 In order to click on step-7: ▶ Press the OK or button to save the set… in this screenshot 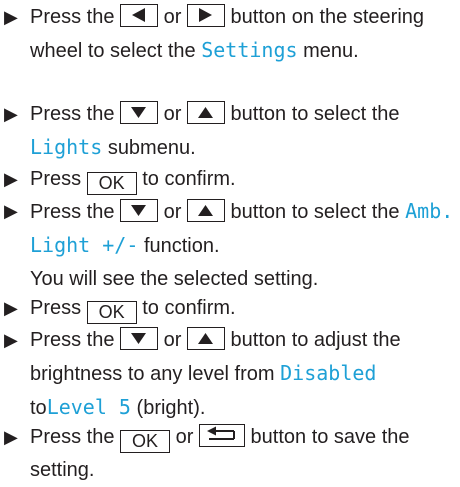, I will do `click(230, 454)`.